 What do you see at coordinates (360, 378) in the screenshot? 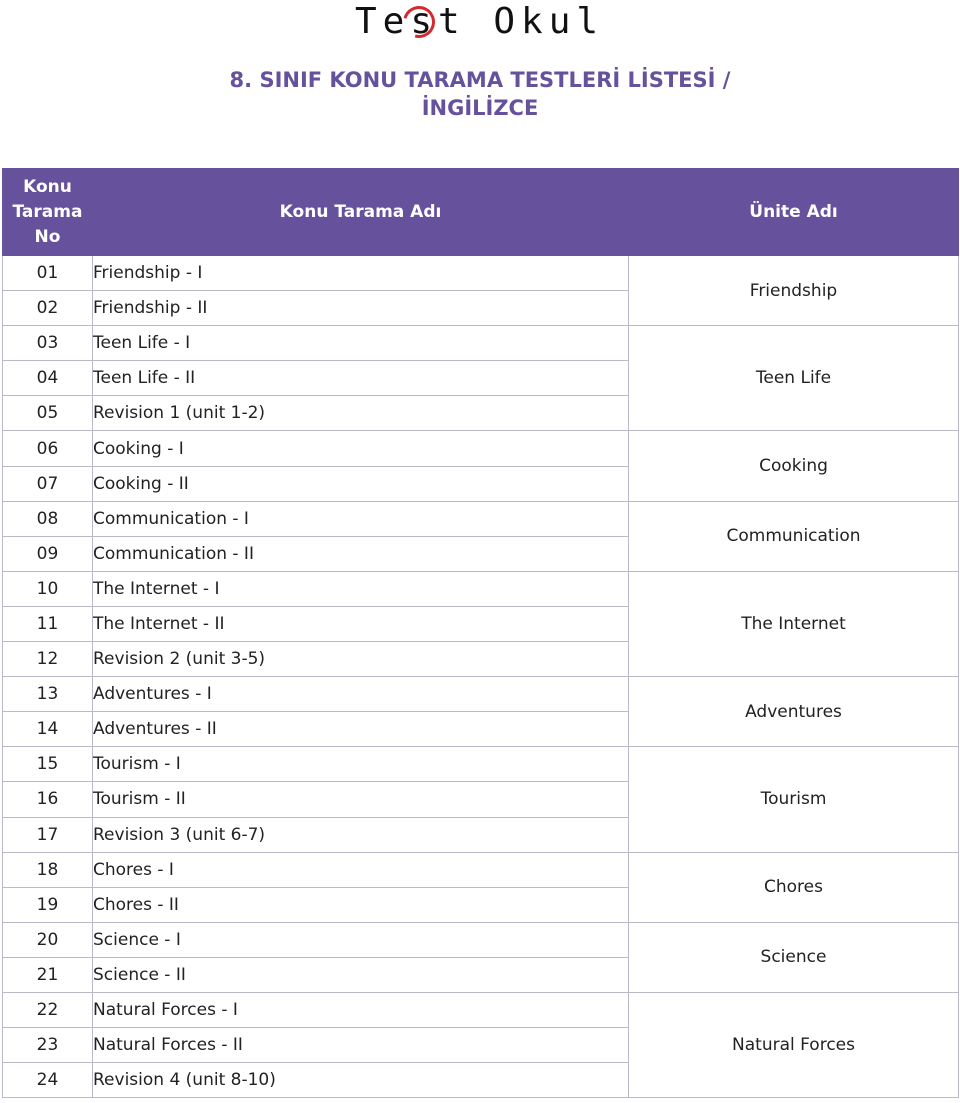
I see `test-name: Teen Life - II` at bounding box center [360, 378].